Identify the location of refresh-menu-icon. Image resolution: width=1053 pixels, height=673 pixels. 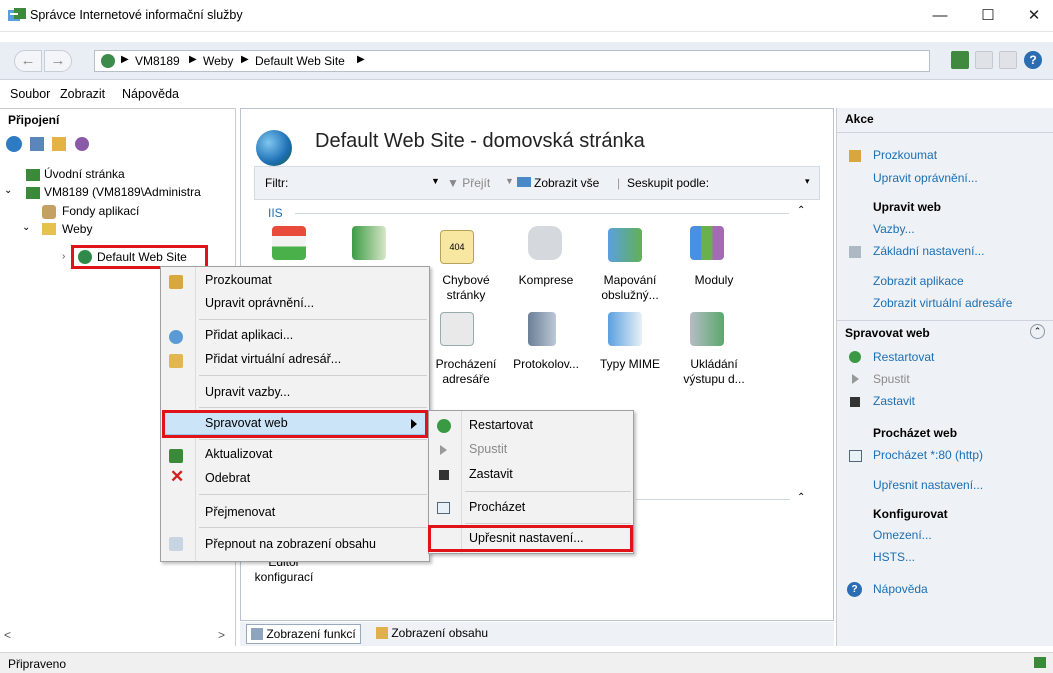
(176, 456).